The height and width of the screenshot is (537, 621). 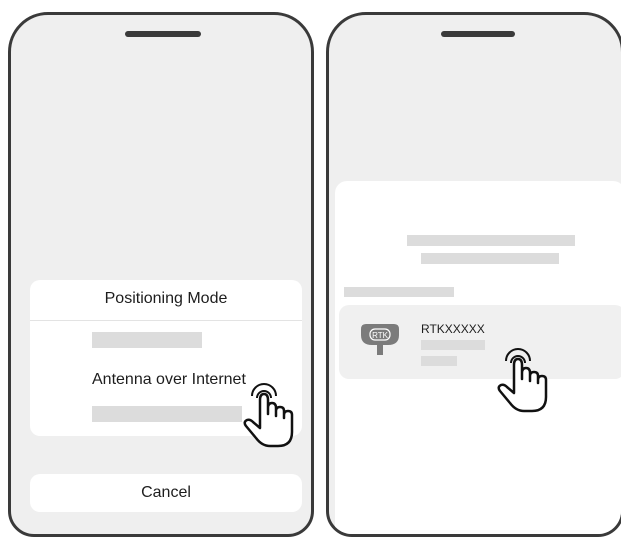 I want to click on cancel-button: Cancel, so click(x=166, y=493).